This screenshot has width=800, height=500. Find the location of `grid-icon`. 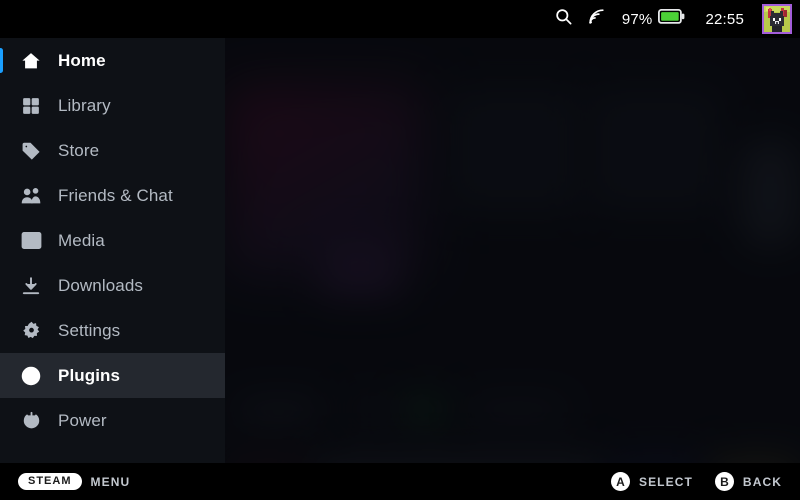

grid-icon is located at coordinates (31, 106).